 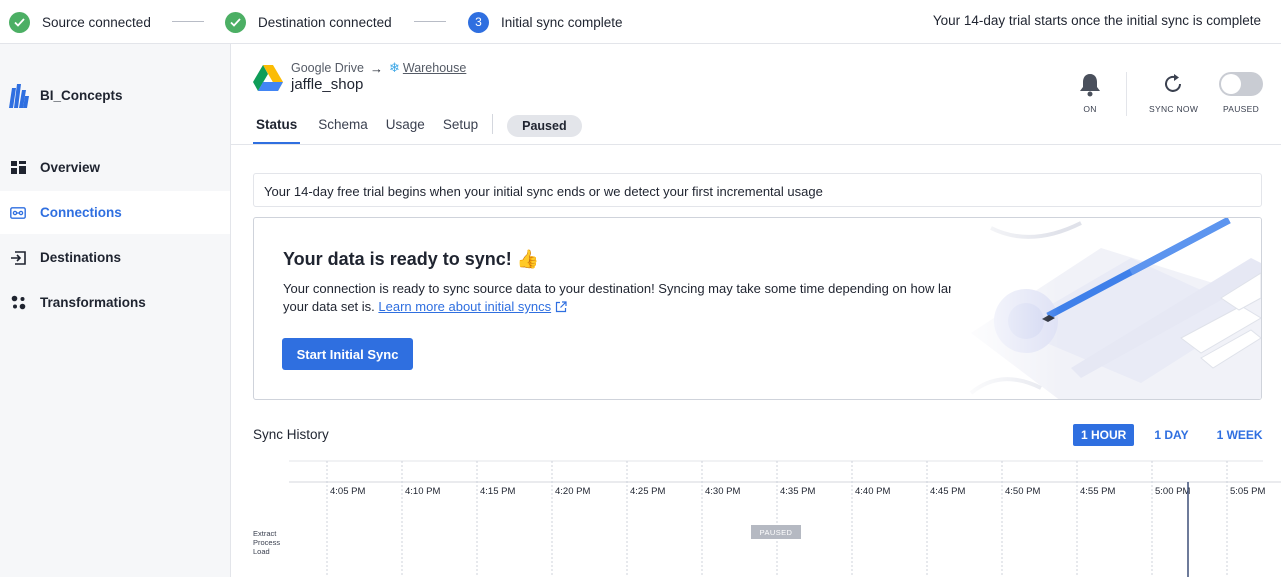 What do you see at coordinates (19, 96) in the screenshot?
I see `fivetran-logo-icon` at bounding box center [19, 96].